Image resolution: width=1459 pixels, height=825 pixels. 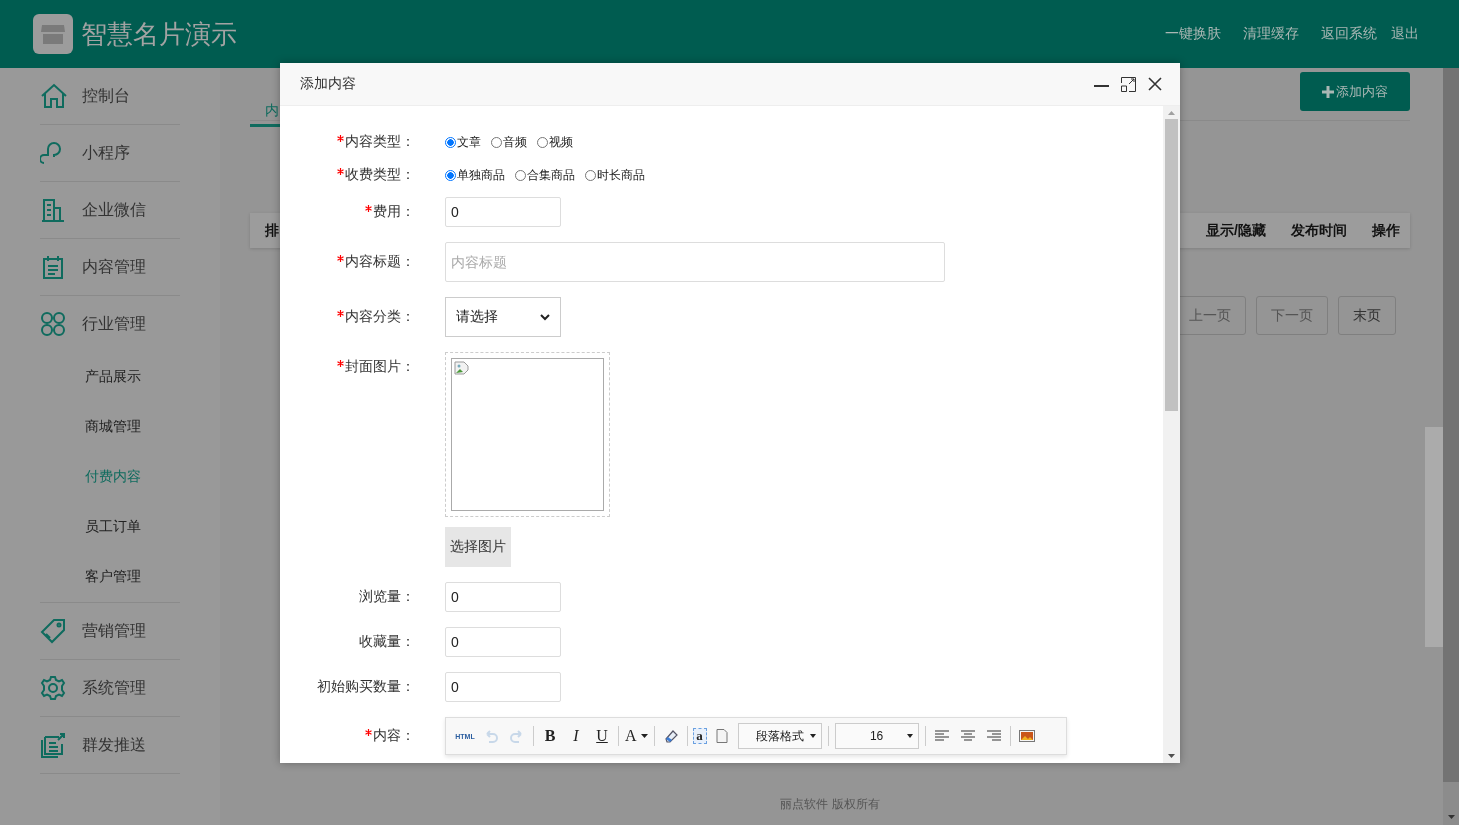 I want to click on eraser-icon, so click(x=670, y=736).